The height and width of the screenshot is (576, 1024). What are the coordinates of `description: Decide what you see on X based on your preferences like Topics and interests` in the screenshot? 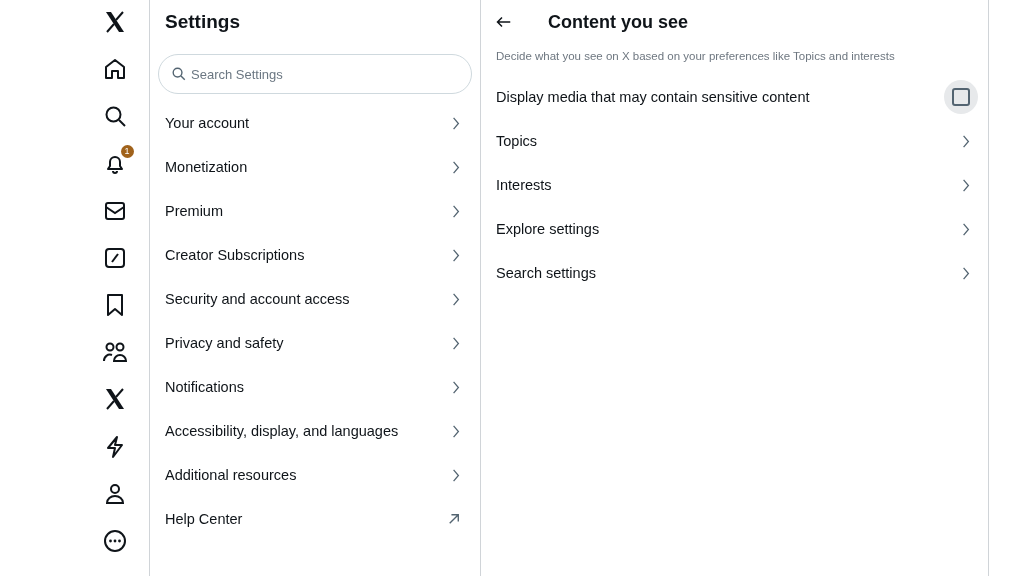 It's located at (696, 56).